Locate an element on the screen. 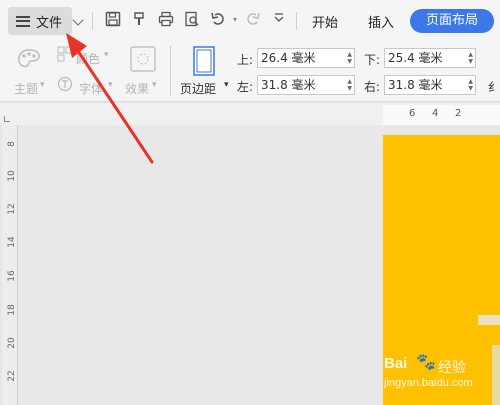 The image size is (500, 405). bottom-margin-input: 25.4 毫米 ▲ ▼ is located at coordinates (430, 58).